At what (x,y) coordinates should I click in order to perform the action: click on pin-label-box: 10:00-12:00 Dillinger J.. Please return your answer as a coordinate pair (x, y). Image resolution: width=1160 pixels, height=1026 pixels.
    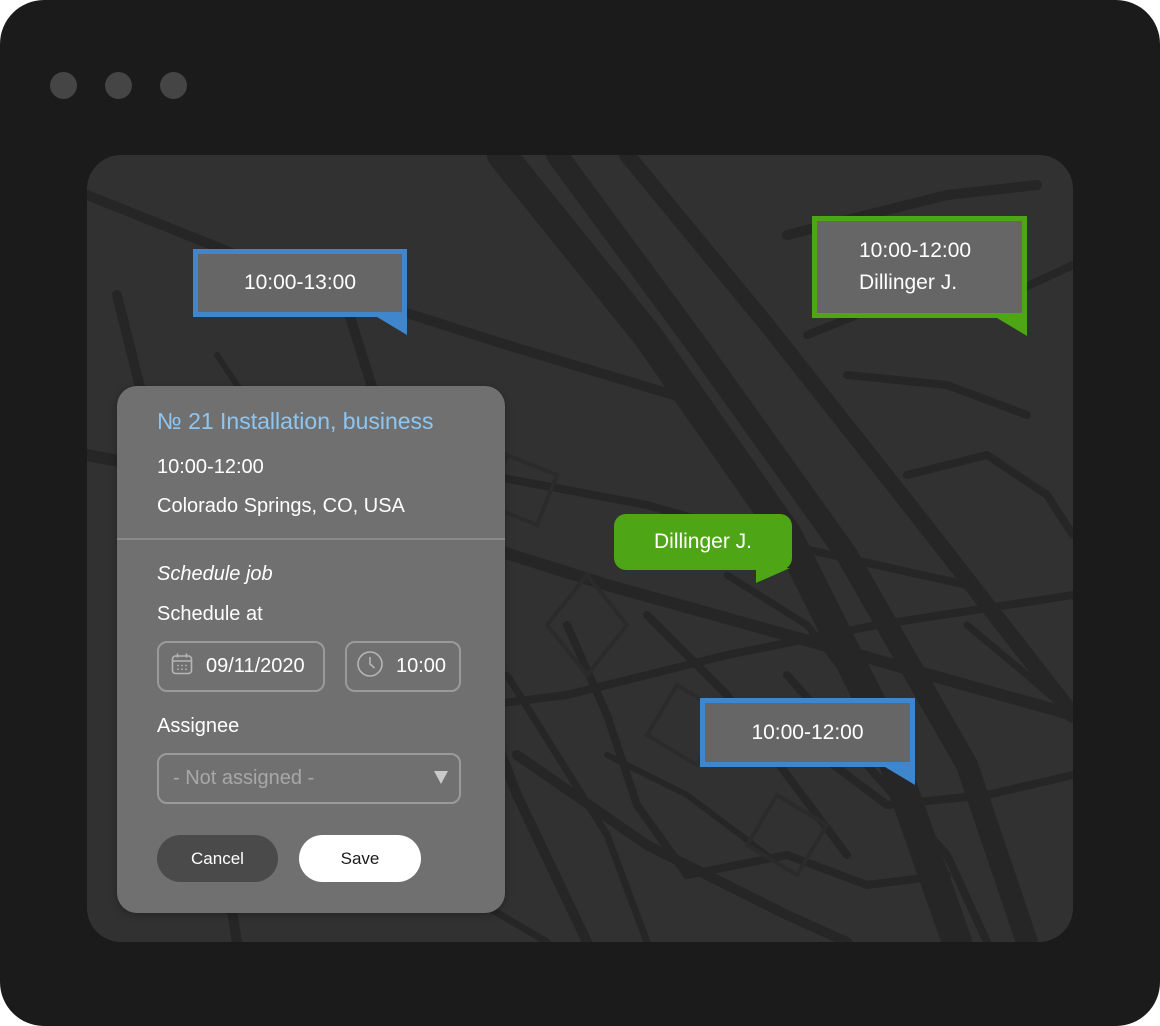
    Looking at the image, I should click on (919, 267).